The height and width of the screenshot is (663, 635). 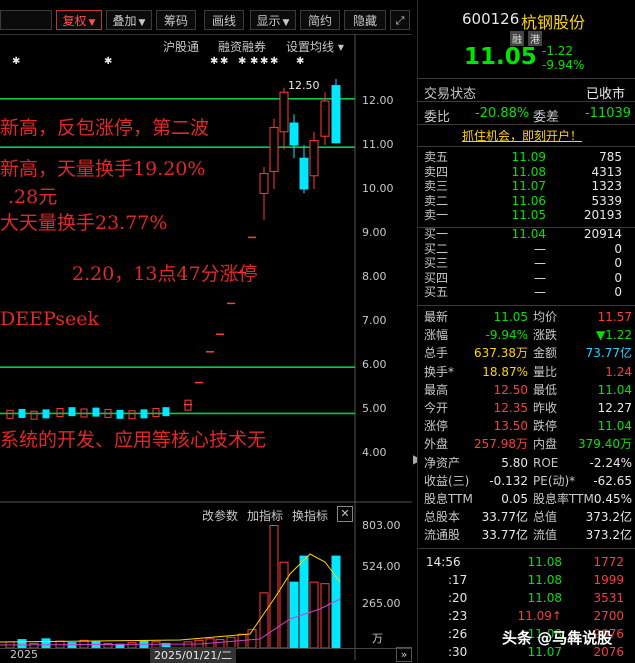 What do you see at coordinates (310, 515) in the screenshot?
I see `switch-indicator-link: 换指标` at bounding box center [310, 515].